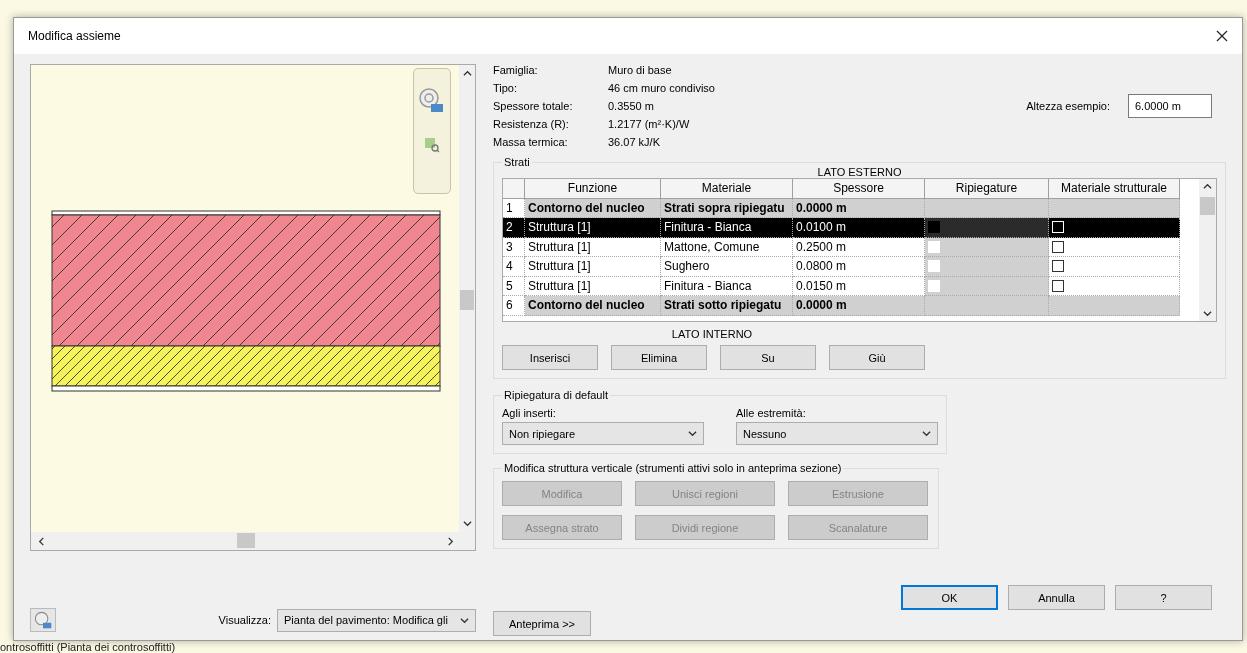 The width and height of the screenshot is (1247, 653). What do you see at coordinates (859, 172) in the screenshot?
I see `exterior-side-label: LATO ESTERNO` at bounding box center [859, 172].